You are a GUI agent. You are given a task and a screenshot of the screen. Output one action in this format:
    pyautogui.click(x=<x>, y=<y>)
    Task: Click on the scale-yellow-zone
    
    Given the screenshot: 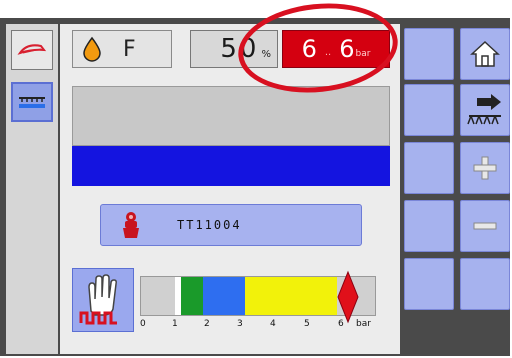 What is the action you would take?
    pyautogui.click(x=291, y=296)
    